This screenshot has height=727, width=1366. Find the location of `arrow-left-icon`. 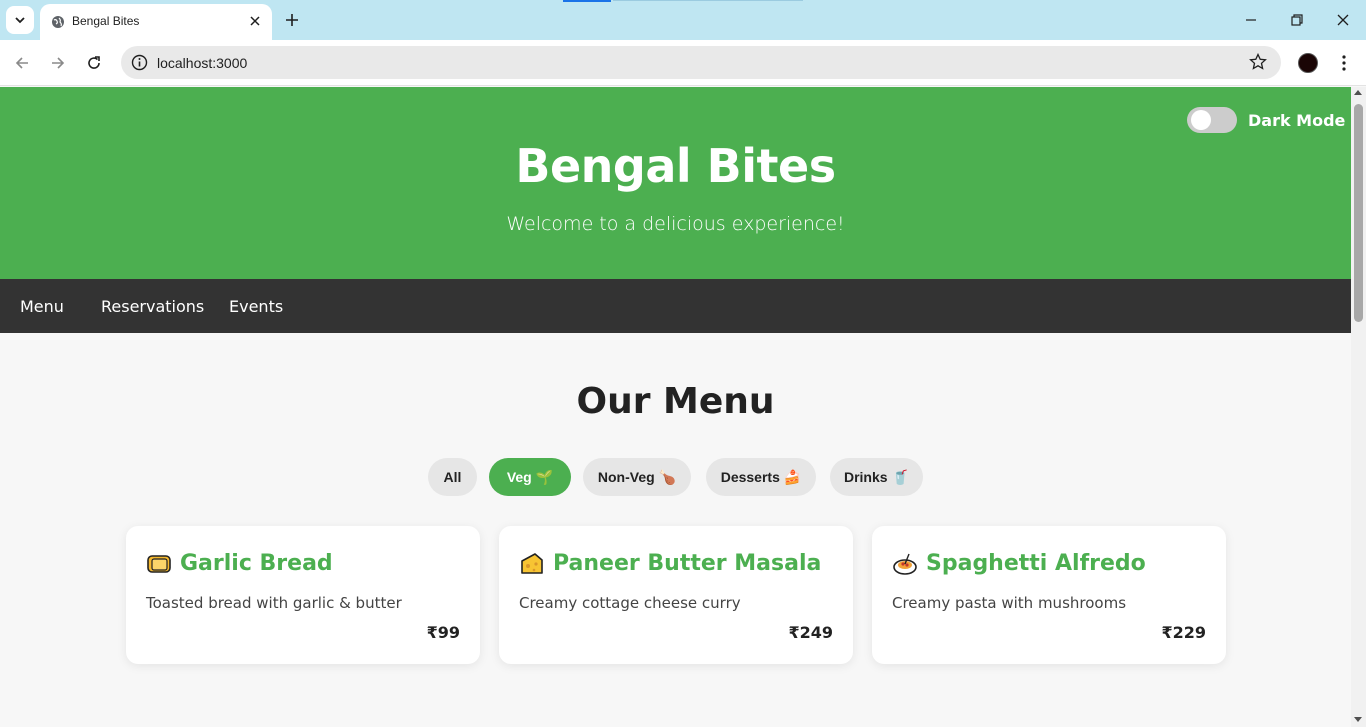

arrow-left-icon is located at coordinates (21, 63).